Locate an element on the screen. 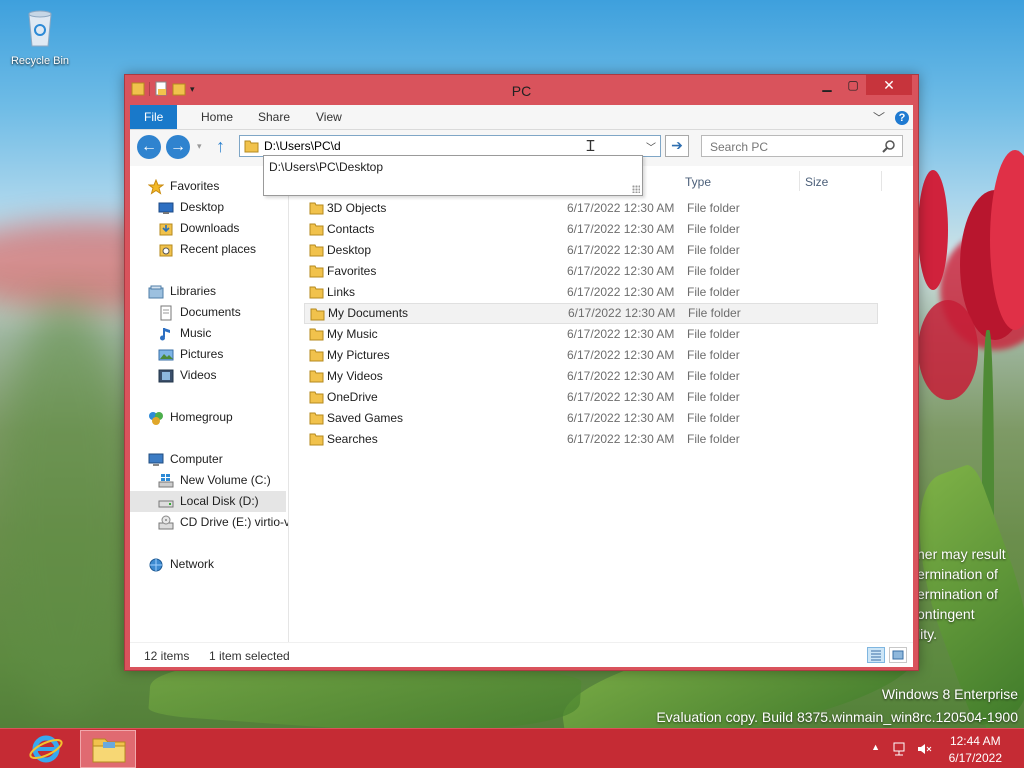 This screenshot has width=1024, height=771. tab-share: Share is located at coordinates (274, 117).